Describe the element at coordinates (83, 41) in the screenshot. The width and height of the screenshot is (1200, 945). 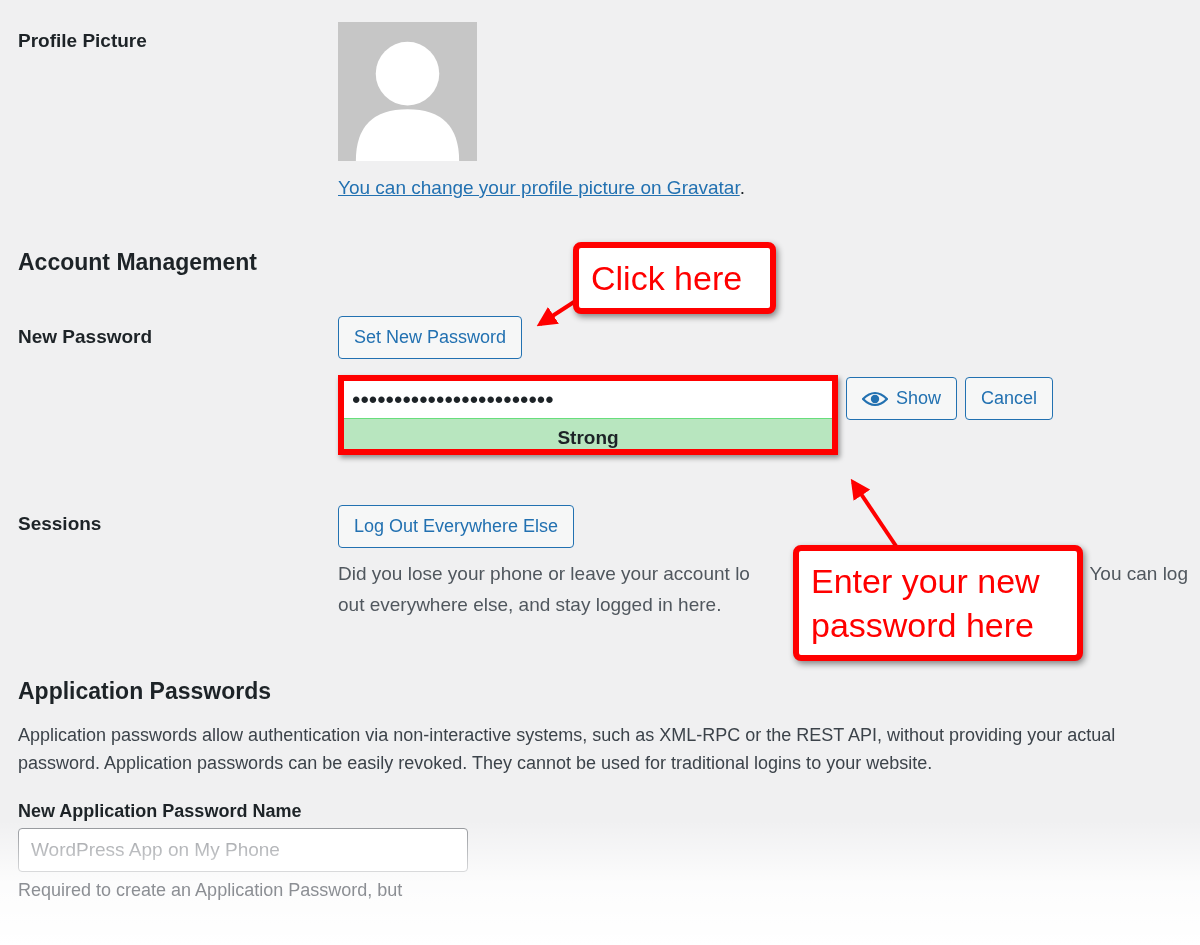
I see `field-label: Profile Picture` at that location.